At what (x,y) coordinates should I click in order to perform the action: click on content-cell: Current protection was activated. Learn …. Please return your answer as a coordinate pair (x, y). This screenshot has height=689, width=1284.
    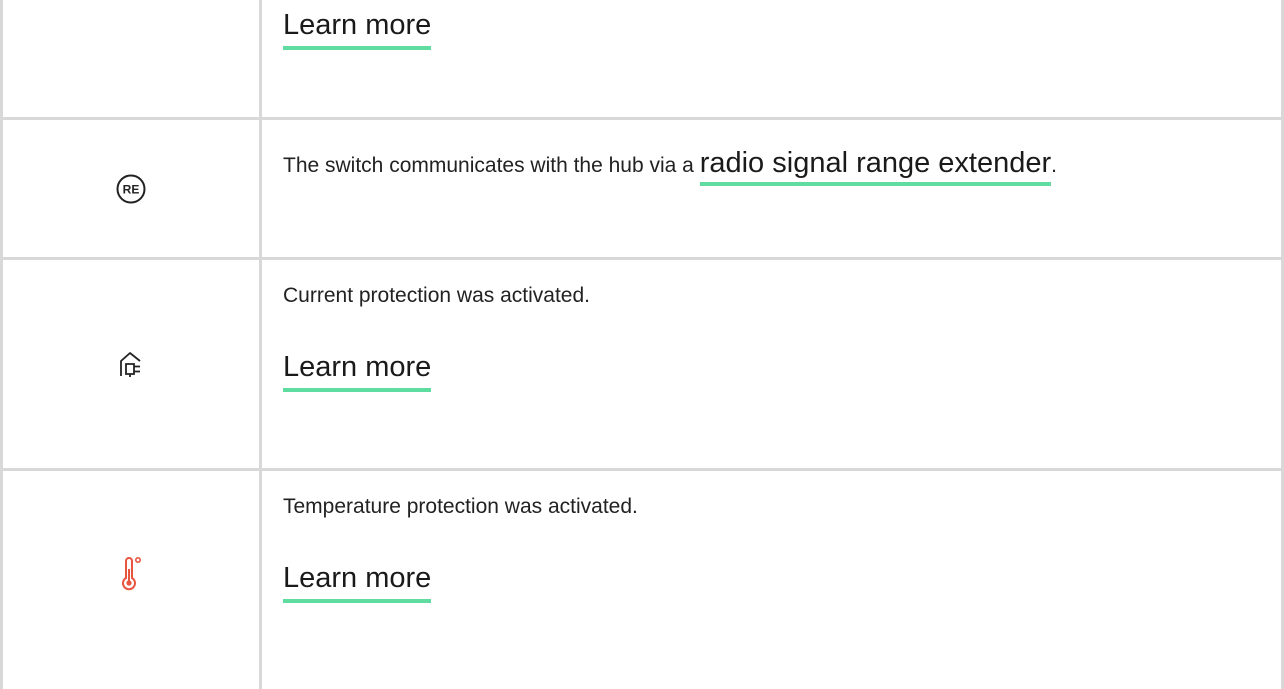
    Looking at the image, I should click on (773, 336).